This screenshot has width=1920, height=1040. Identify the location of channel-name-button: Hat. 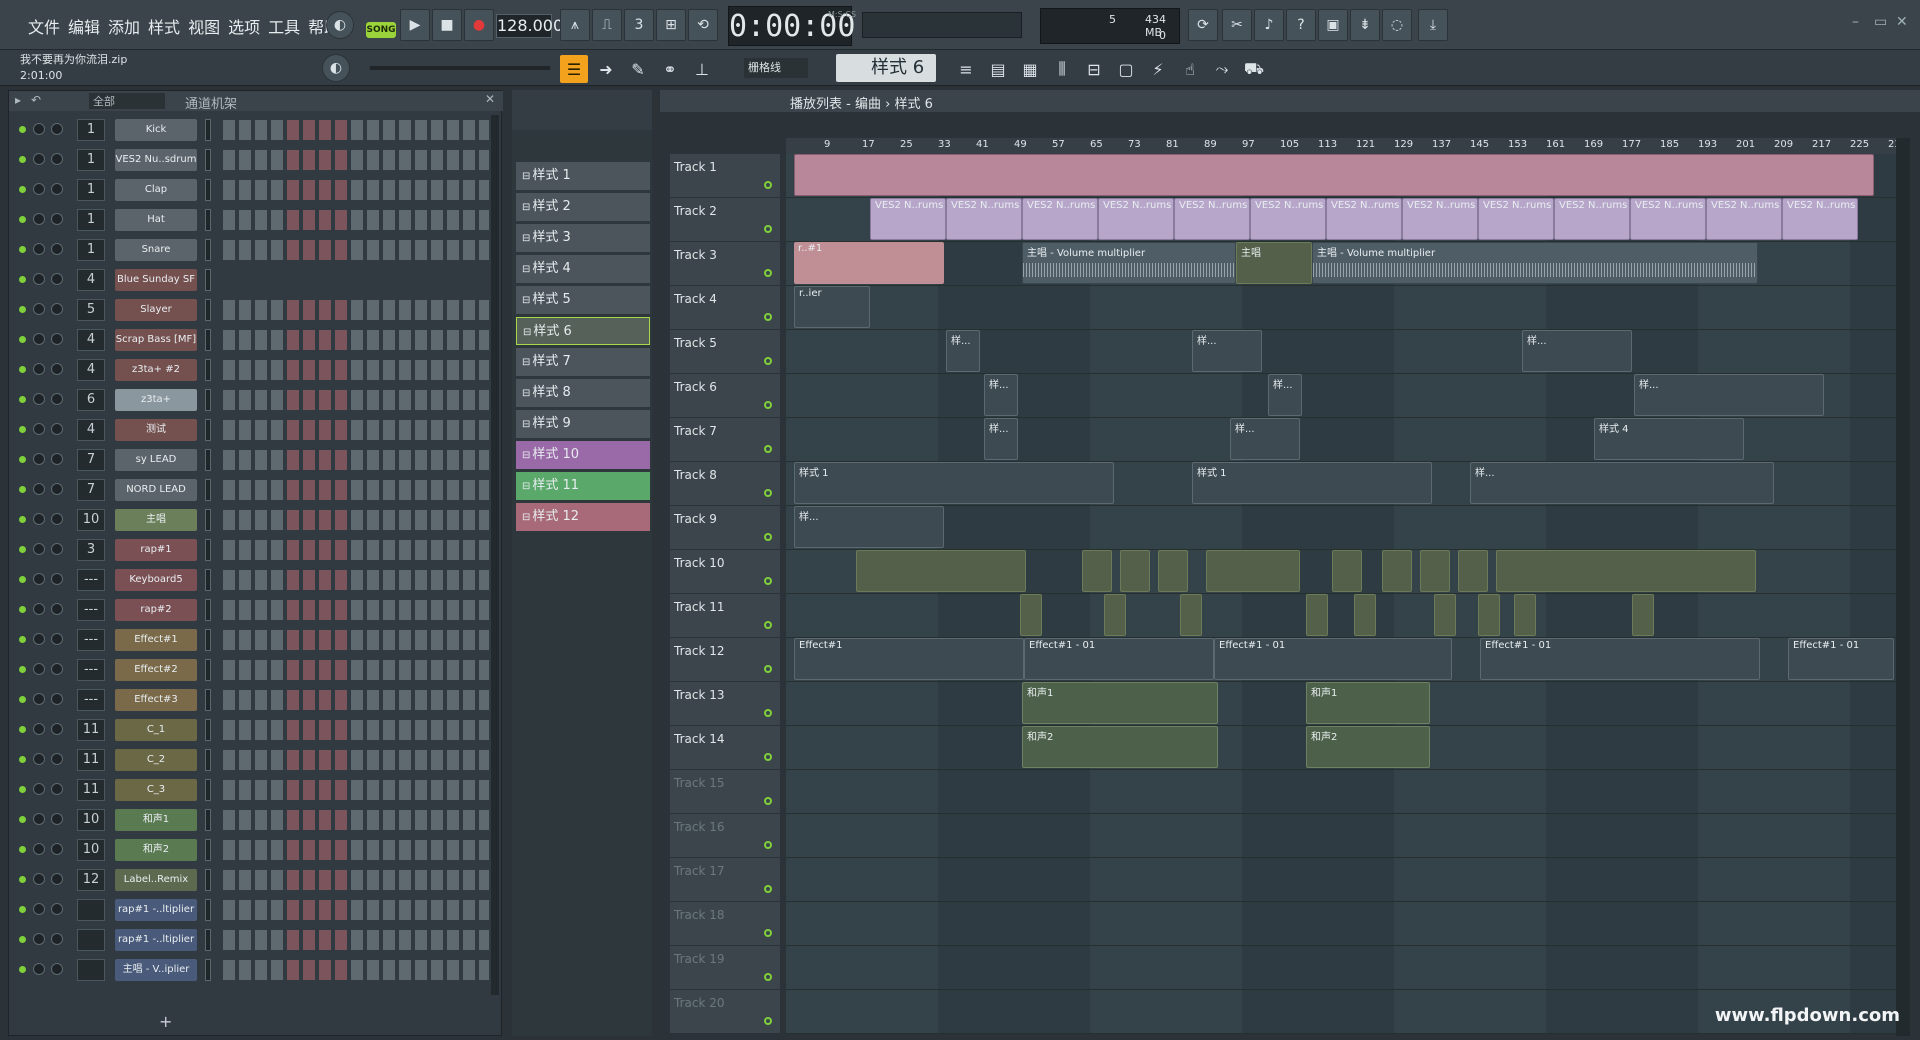
(156, 220).